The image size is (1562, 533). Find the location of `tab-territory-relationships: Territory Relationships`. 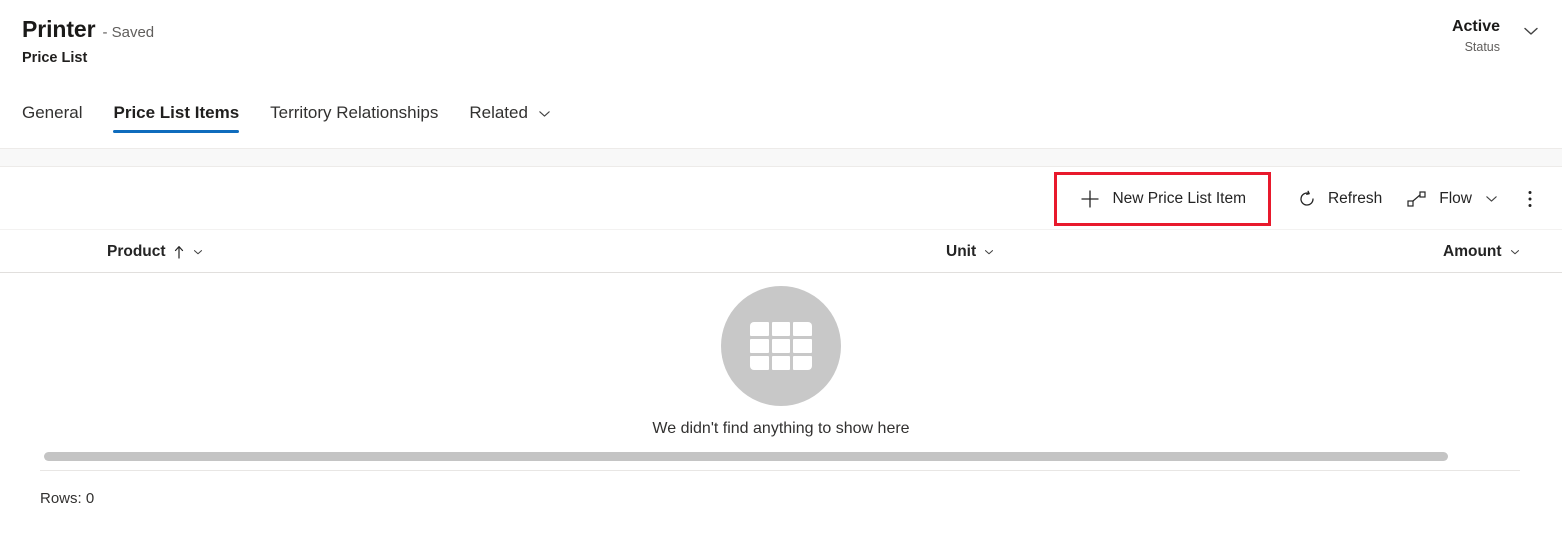

tab-territory-relationships: Territory Relationships is located at coordinates (354, 113).